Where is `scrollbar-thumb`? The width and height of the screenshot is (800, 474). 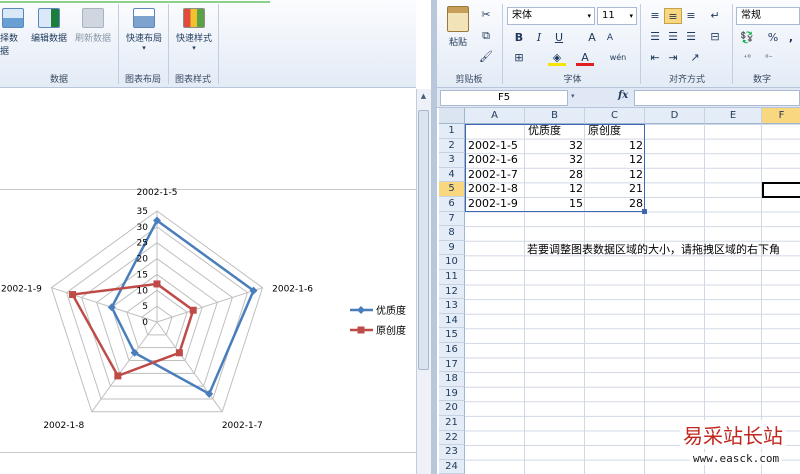 scrollbar-thumb is located at coordinates (423, 240).